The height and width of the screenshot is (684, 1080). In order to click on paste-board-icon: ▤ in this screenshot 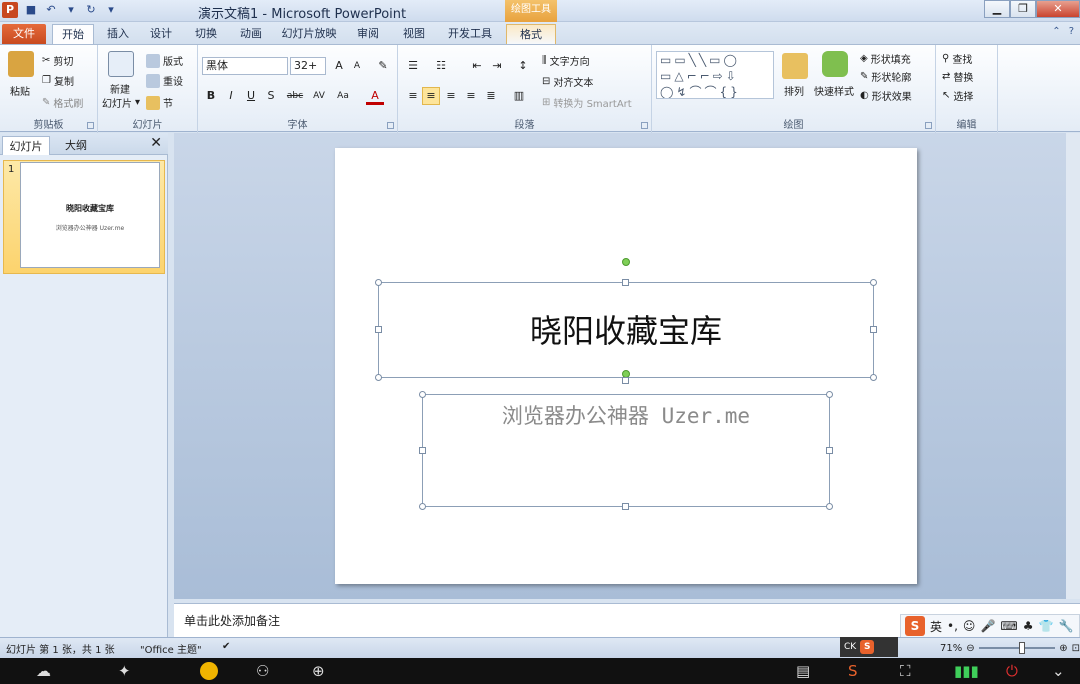, I will do `click(803, 671)`.